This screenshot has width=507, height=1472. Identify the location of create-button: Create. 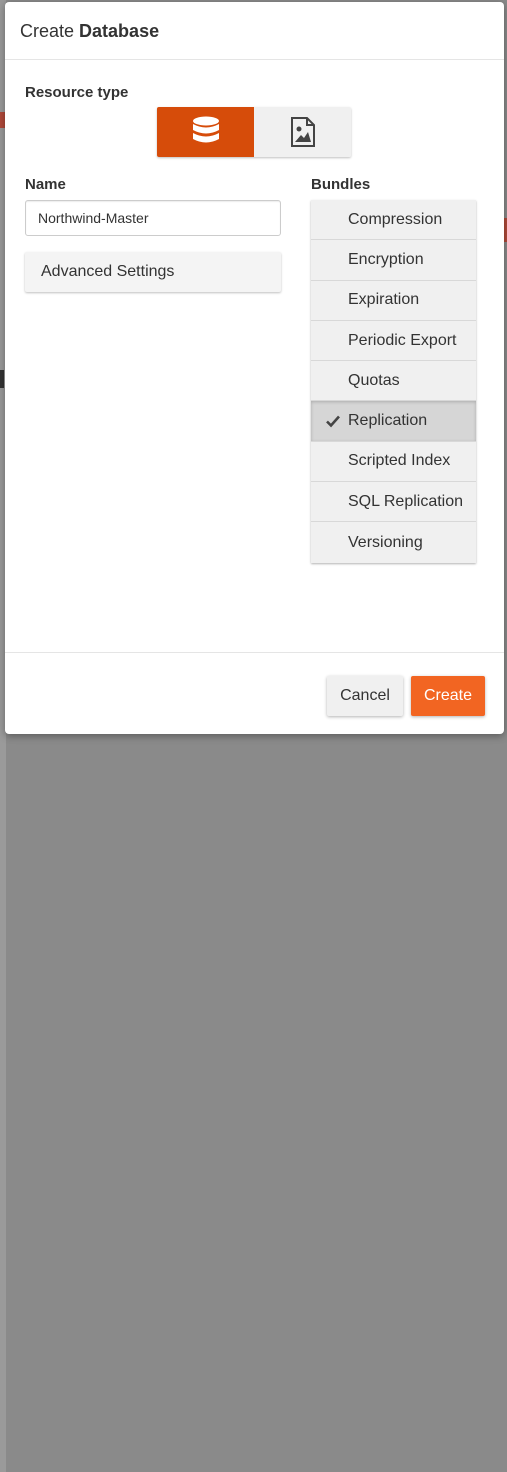
(448, 696).